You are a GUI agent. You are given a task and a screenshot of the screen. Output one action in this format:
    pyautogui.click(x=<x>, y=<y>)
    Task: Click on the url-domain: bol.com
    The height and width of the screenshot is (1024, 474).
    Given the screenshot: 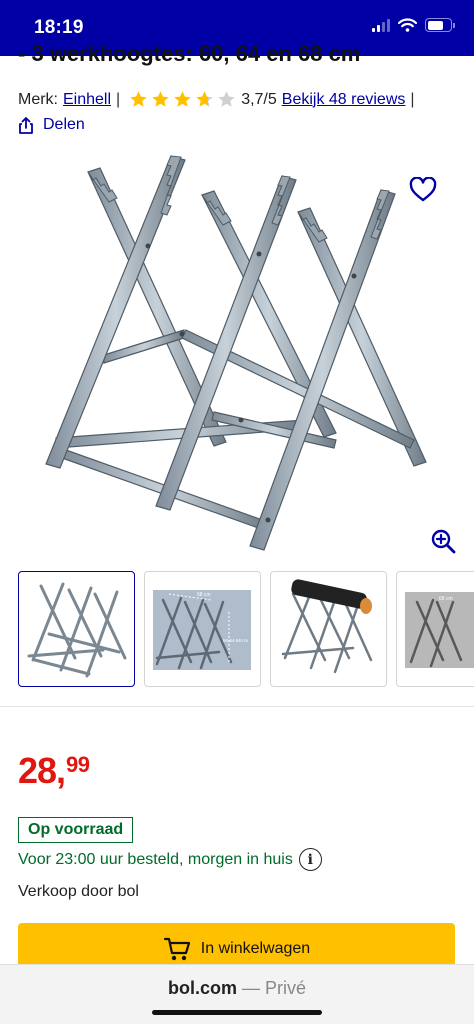 What is the action you would take?
    pyautogui.click(x=202, y=988)
    